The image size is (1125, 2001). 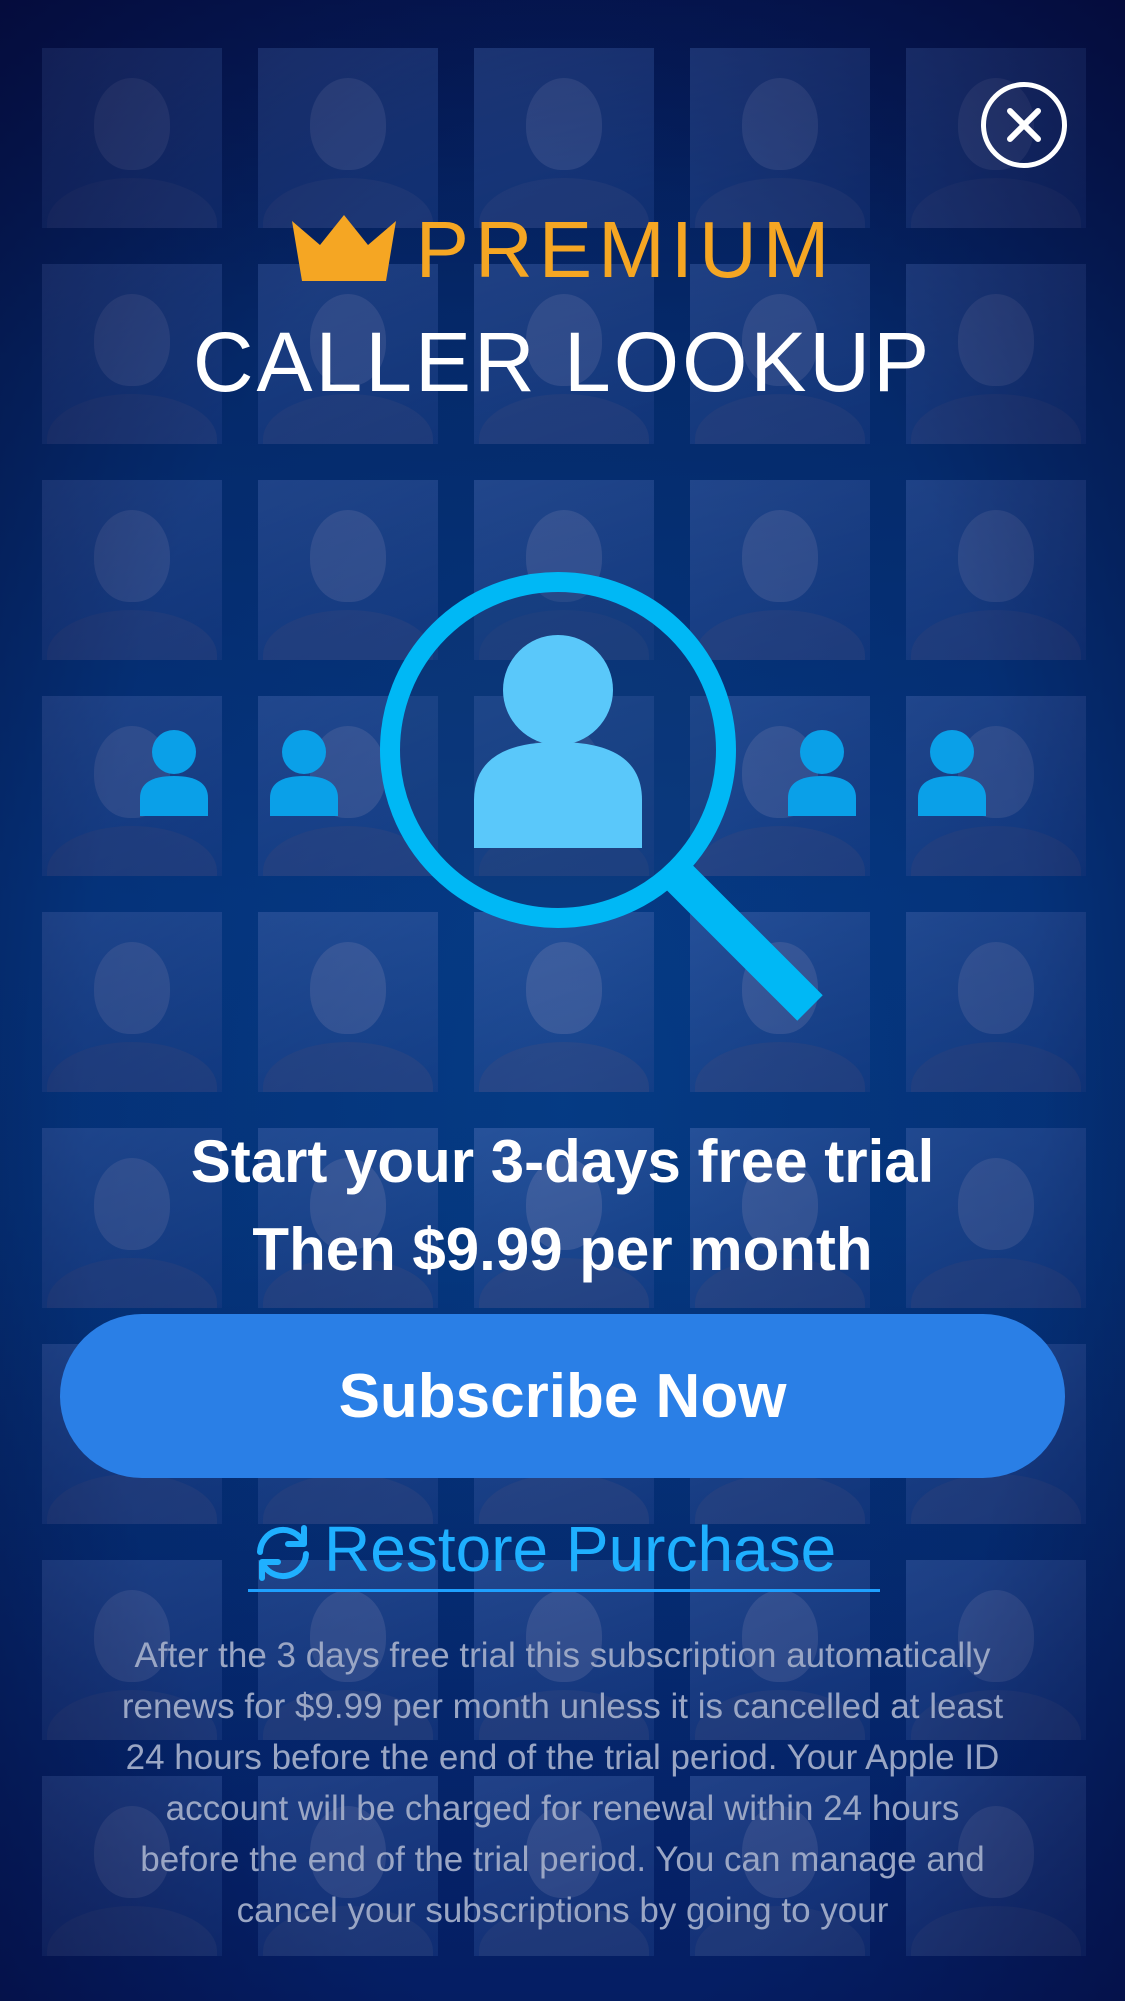 I want to click on premium-label: PREMIUM, so click(x=625, y=249).